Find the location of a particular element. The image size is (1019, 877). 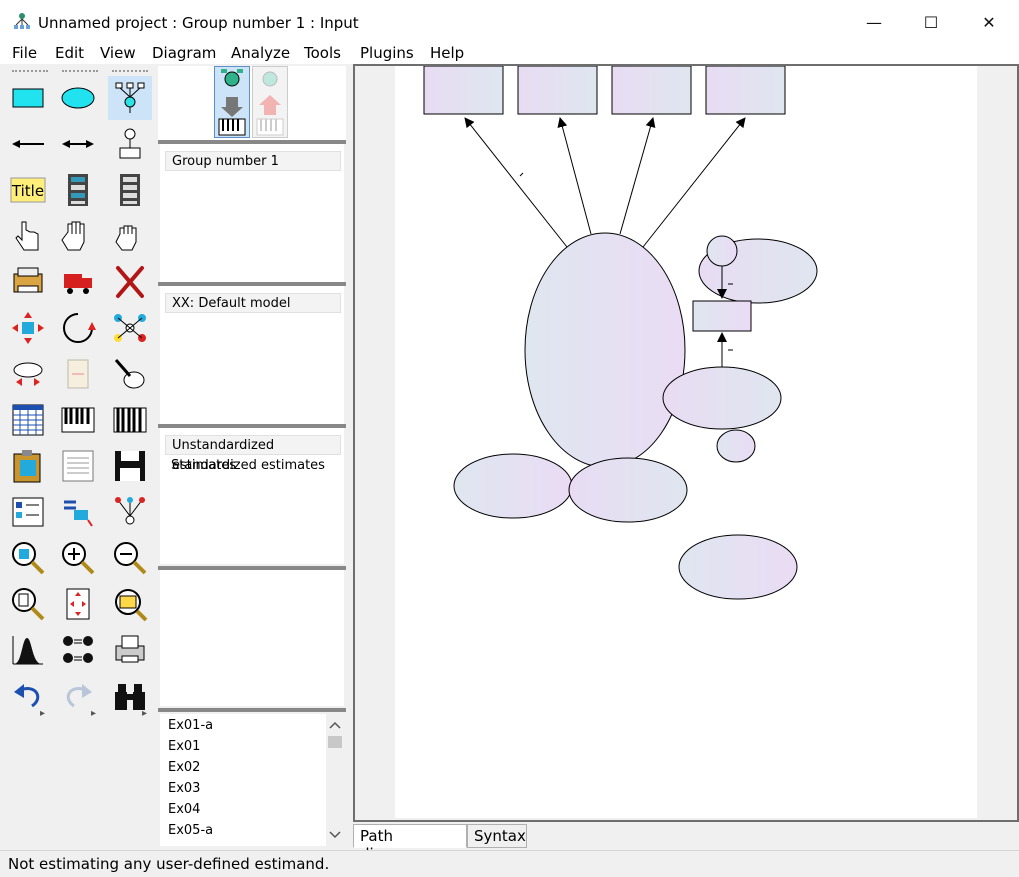

draw-path-tool is located at coordinates (28, 144).